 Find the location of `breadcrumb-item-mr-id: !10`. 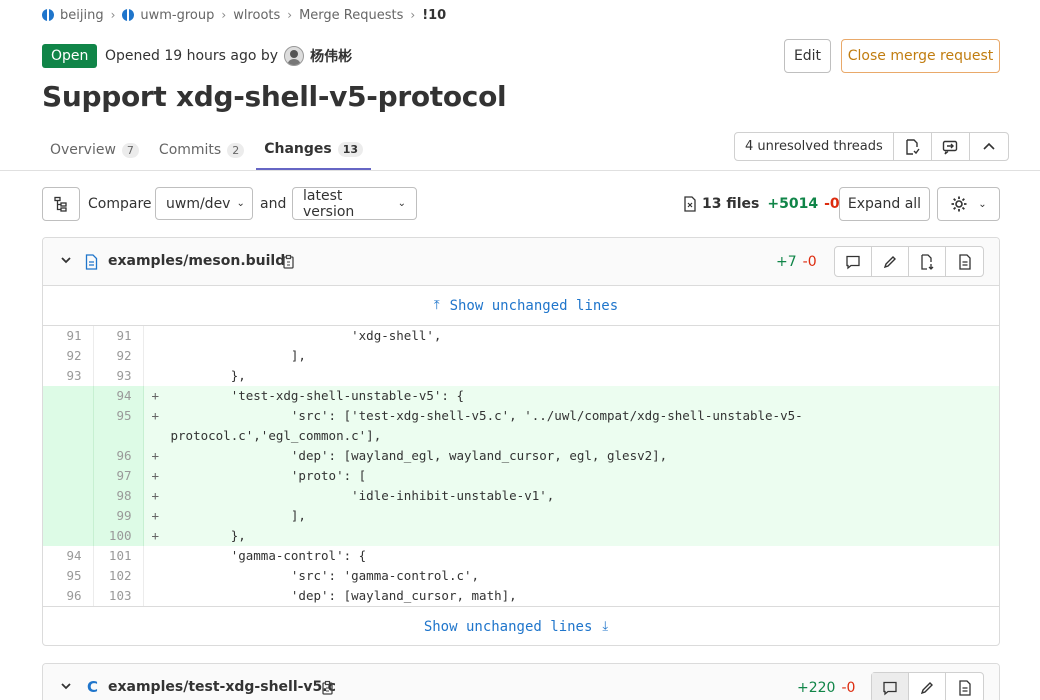

breadcrumb-item-mr-id: !10 is located at coordinates (434, 15).